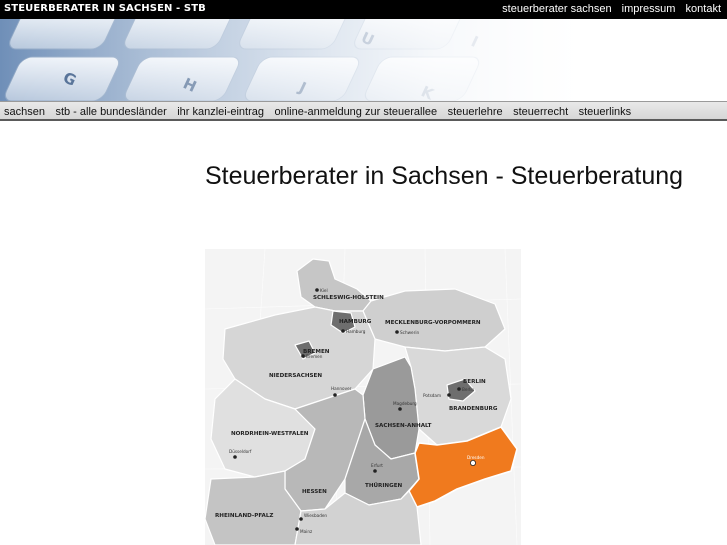 Image resolution: width=727 pixels, height=545 pixels. Describe the element at coordinates (605, 112) in the screenshot. I see `nav-steuerlinks: steuerlinks` at that location.